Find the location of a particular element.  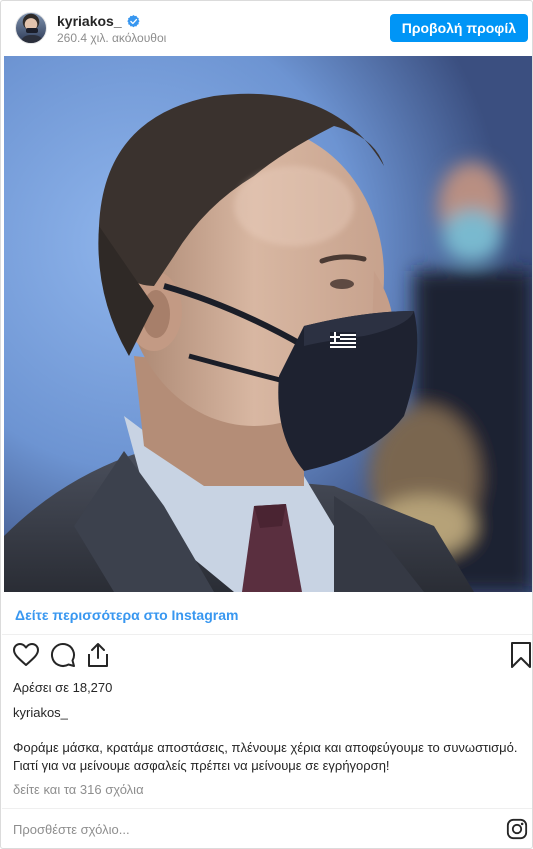

view-profile-button: Προβολή προφίλ is located at coordinates (458, 28).